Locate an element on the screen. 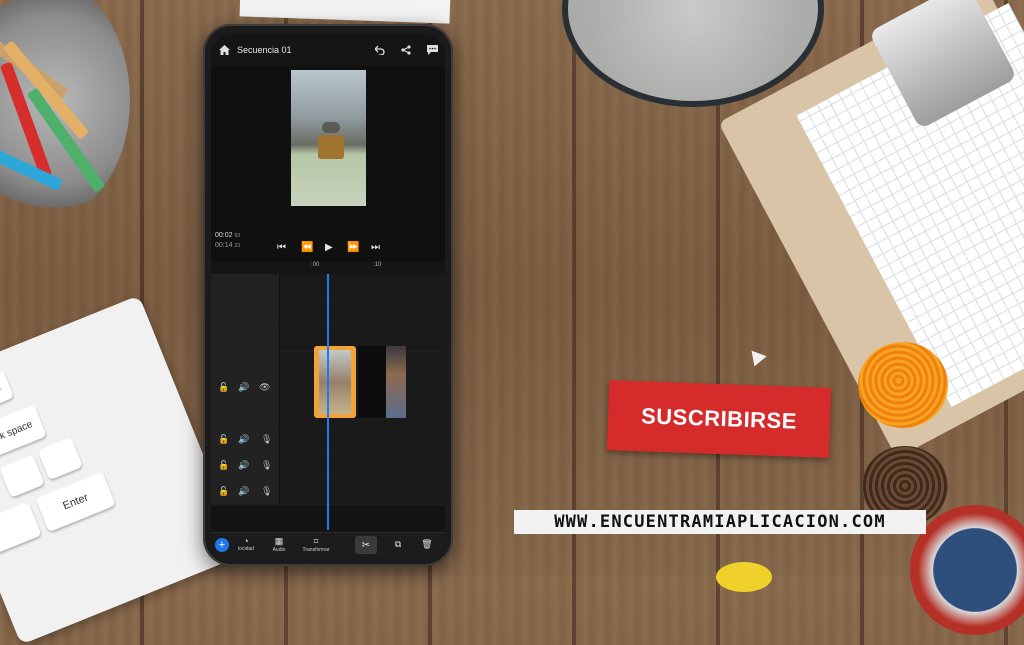 The width and height of the screenshot is (1024, 645). bottom-toolbar: + ◔ locidad ▦ Audio ⌗ Transformar ✂ ⧉ 🗑 is located at coordinates (328, 544).